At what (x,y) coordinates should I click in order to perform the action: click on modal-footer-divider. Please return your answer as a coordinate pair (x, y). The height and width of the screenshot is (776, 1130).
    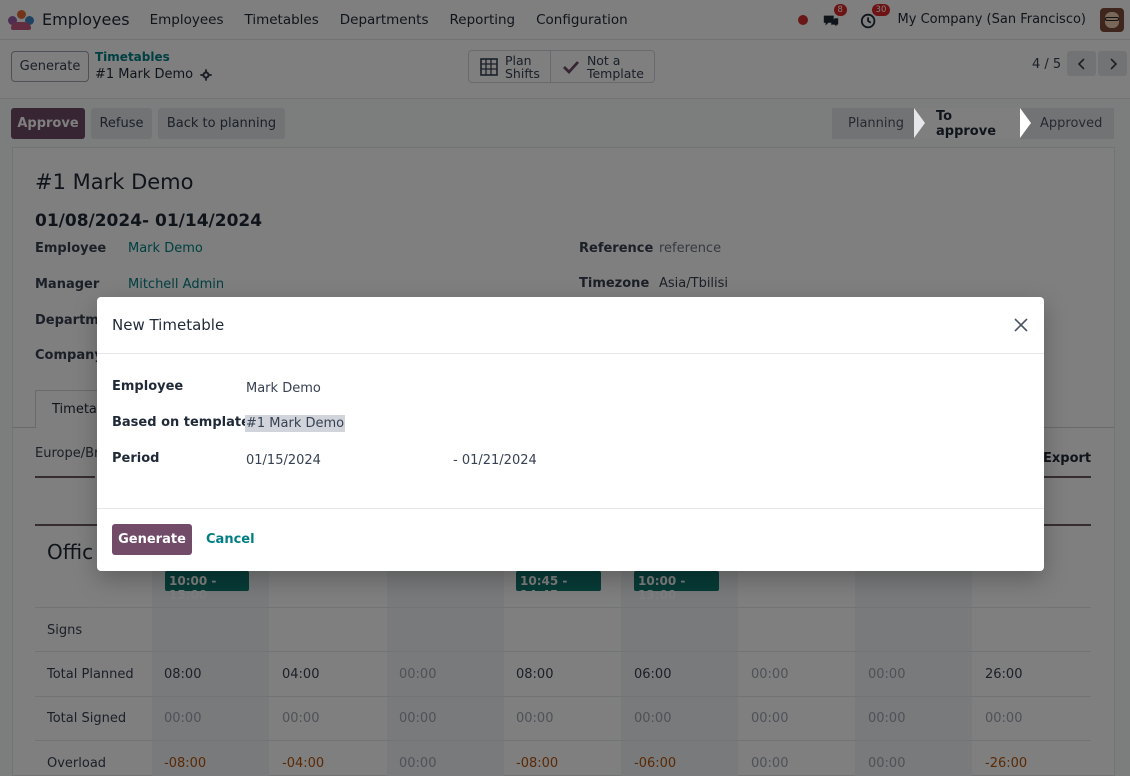
    Looking at the image, I should click on (570, 508).